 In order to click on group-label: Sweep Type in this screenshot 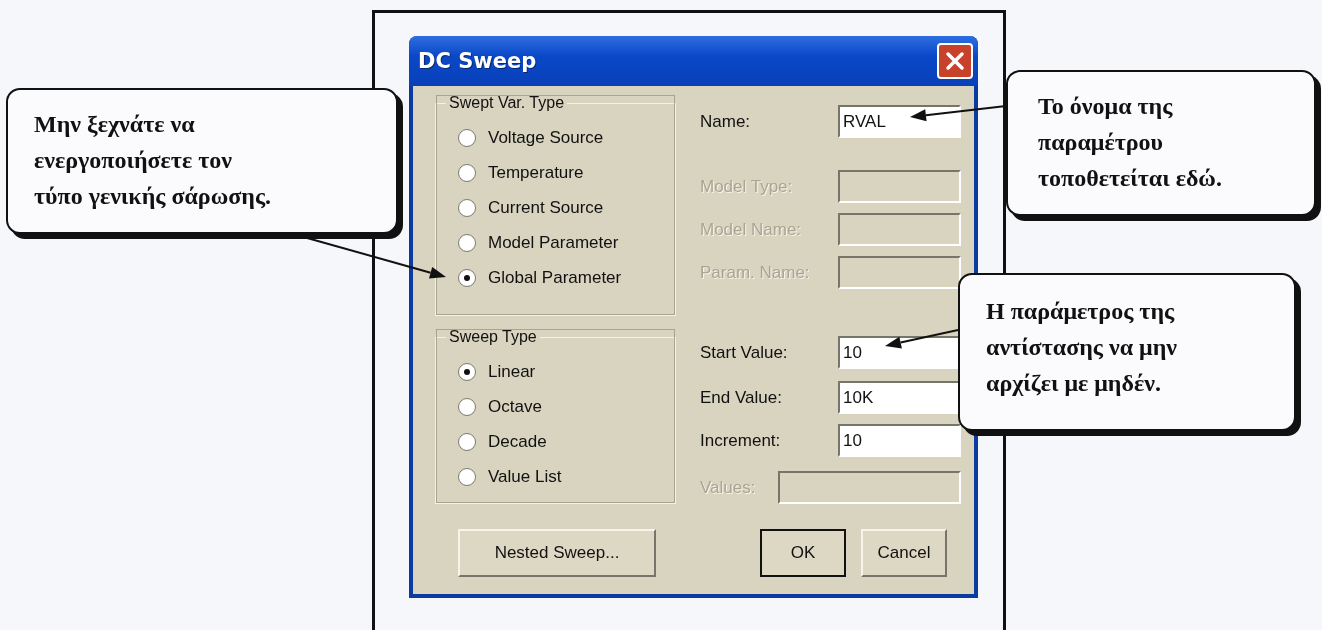, I will do `click(493, 337)`.